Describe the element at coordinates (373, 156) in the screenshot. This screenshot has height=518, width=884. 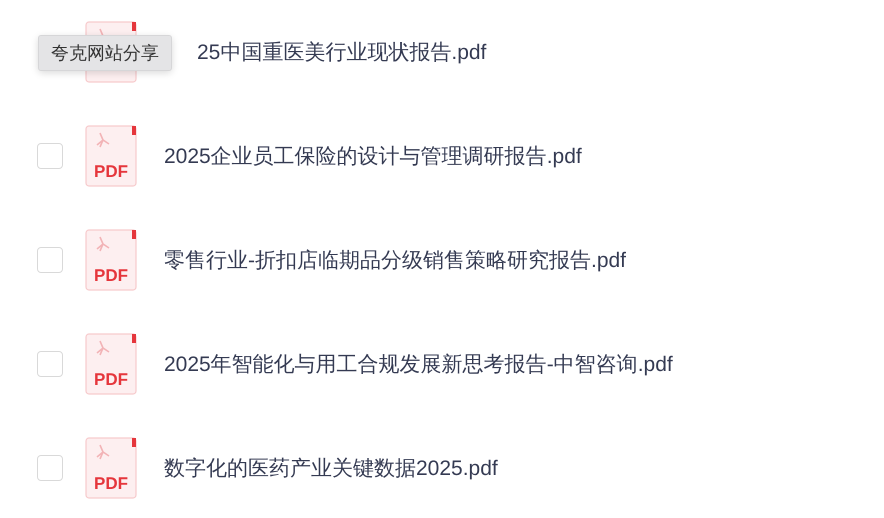
I see `file-name: 2025企业员工保险的设计与管理调研报告.pdf` at that location.